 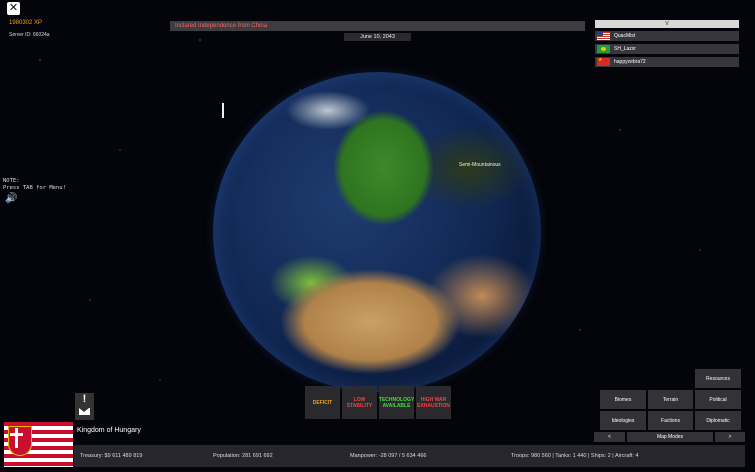 I want to click on manpower-stat: Manpower: -28 097 / 5 634 466, so click(x=388, y=456).